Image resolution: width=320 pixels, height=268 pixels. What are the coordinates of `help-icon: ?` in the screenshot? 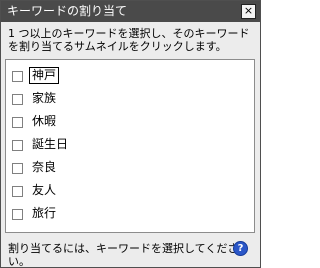 It's located at (240, 248).